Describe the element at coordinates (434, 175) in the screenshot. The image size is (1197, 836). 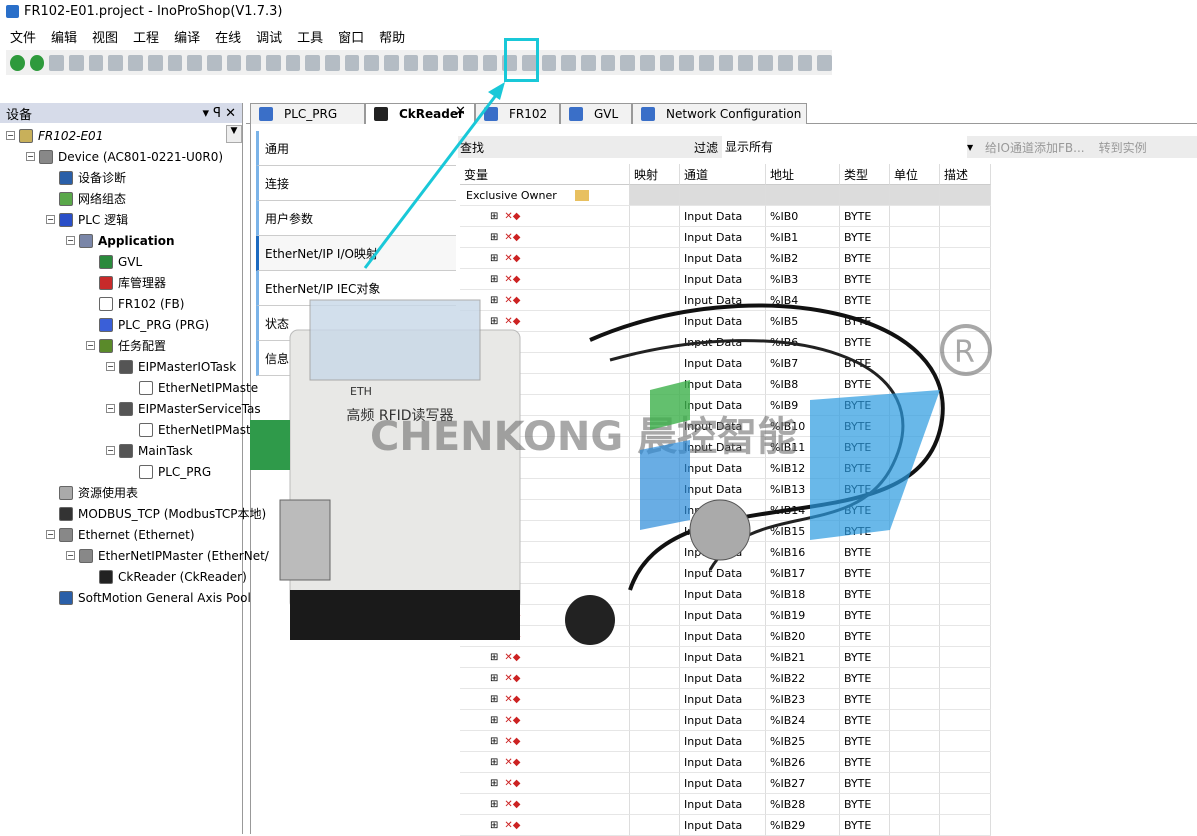
I see `annotation-arrow` at that location.